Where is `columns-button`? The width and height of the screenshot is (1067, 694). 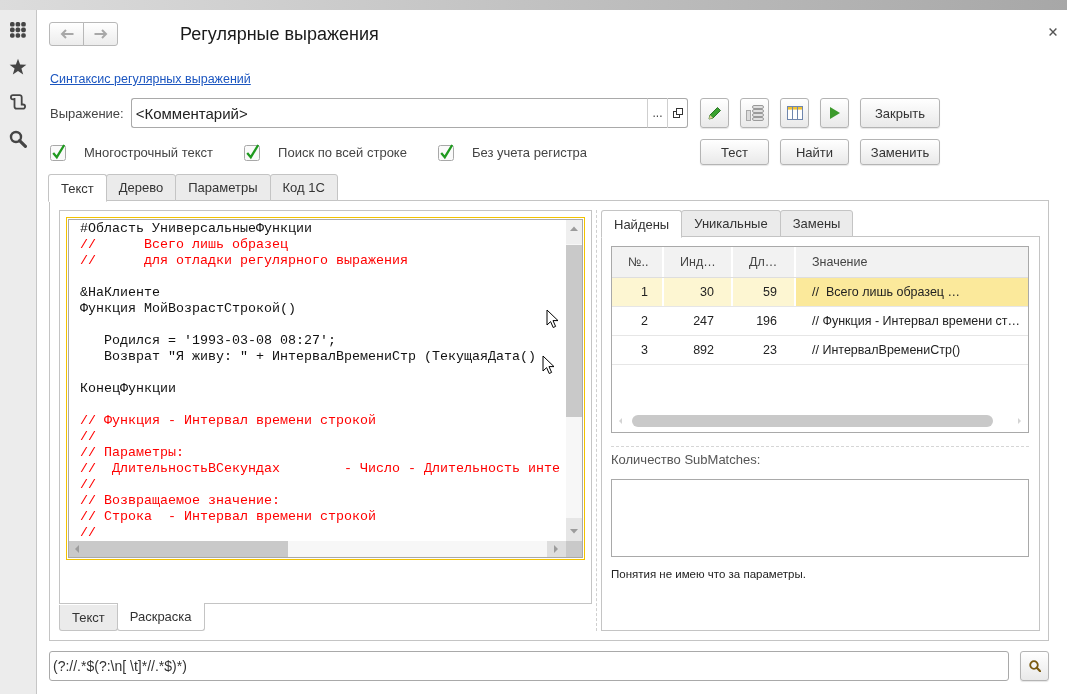
columns-button is located at coordinates (794, 113).